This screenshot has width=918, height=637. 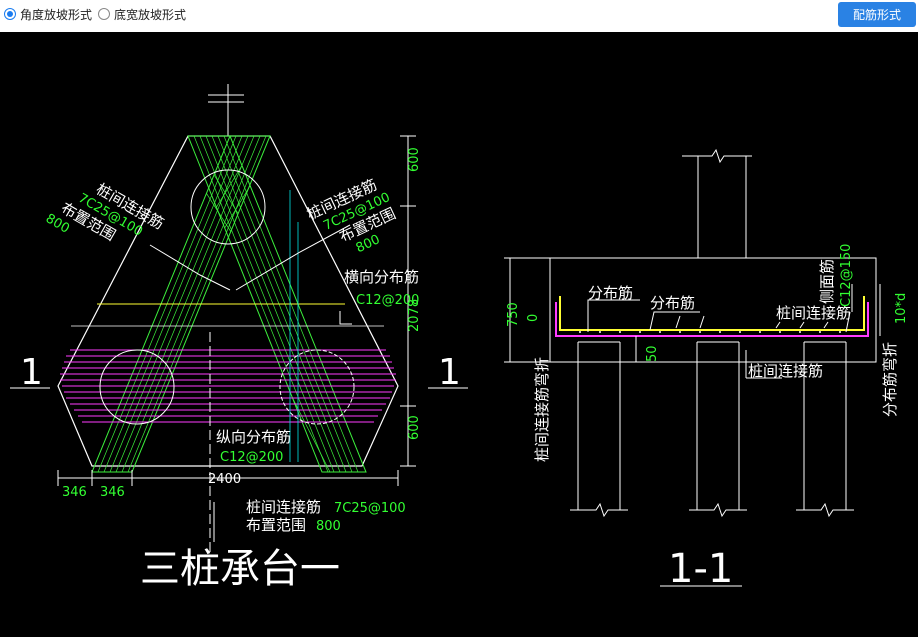 What do you see at coordinates (890, 379) in the screenshot?
I see `dist-bend-label: 分布筋弯折` at bounding box center [890, 379].